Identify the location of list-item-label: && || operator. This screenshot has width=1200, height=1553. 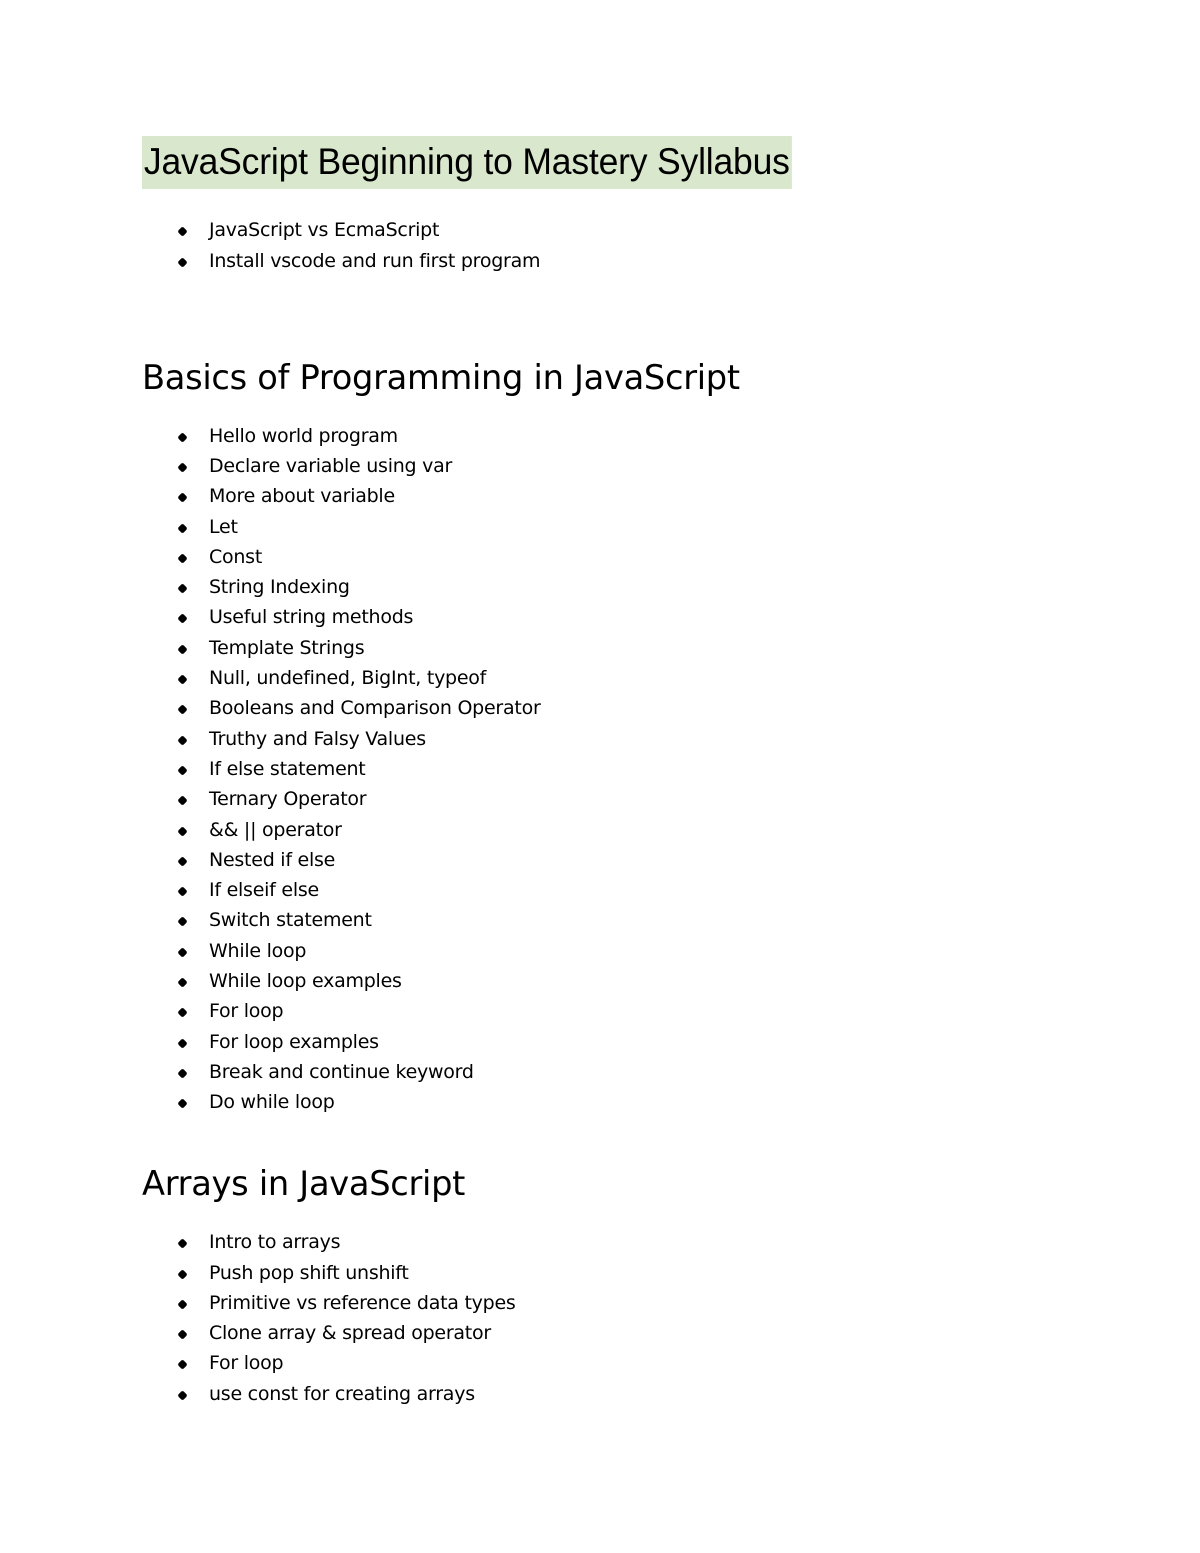
(275, 829).